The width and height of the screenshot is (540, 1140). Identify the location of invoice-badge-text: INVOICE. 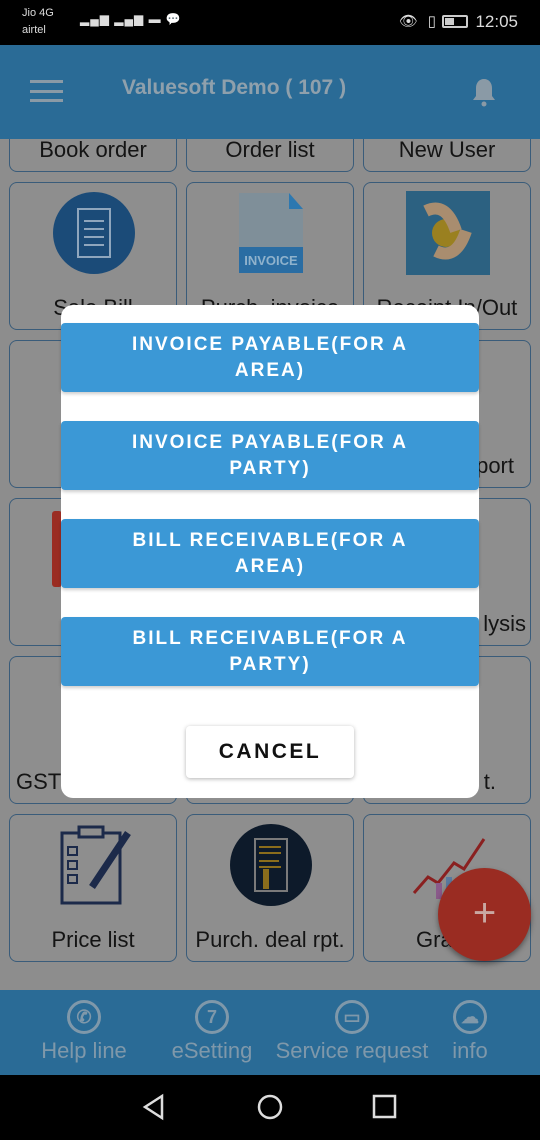
(271, 260).